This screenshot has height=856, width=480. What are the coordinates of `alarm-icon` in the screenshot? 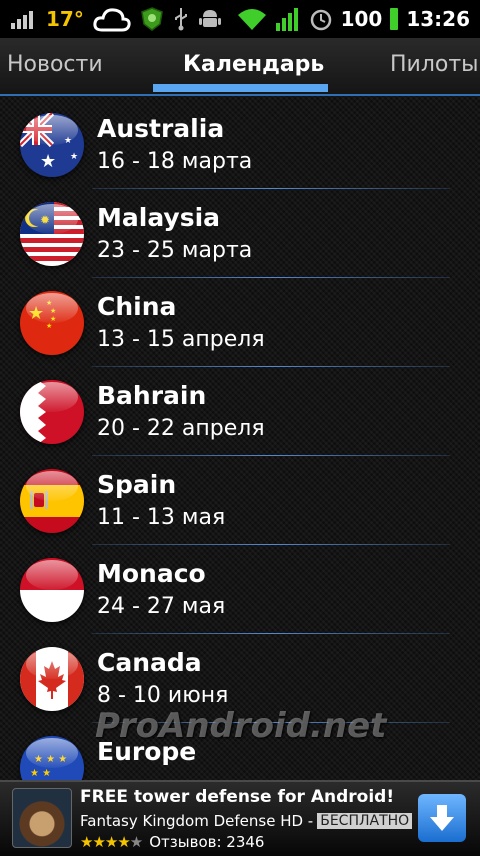 It's located at (320, 20).